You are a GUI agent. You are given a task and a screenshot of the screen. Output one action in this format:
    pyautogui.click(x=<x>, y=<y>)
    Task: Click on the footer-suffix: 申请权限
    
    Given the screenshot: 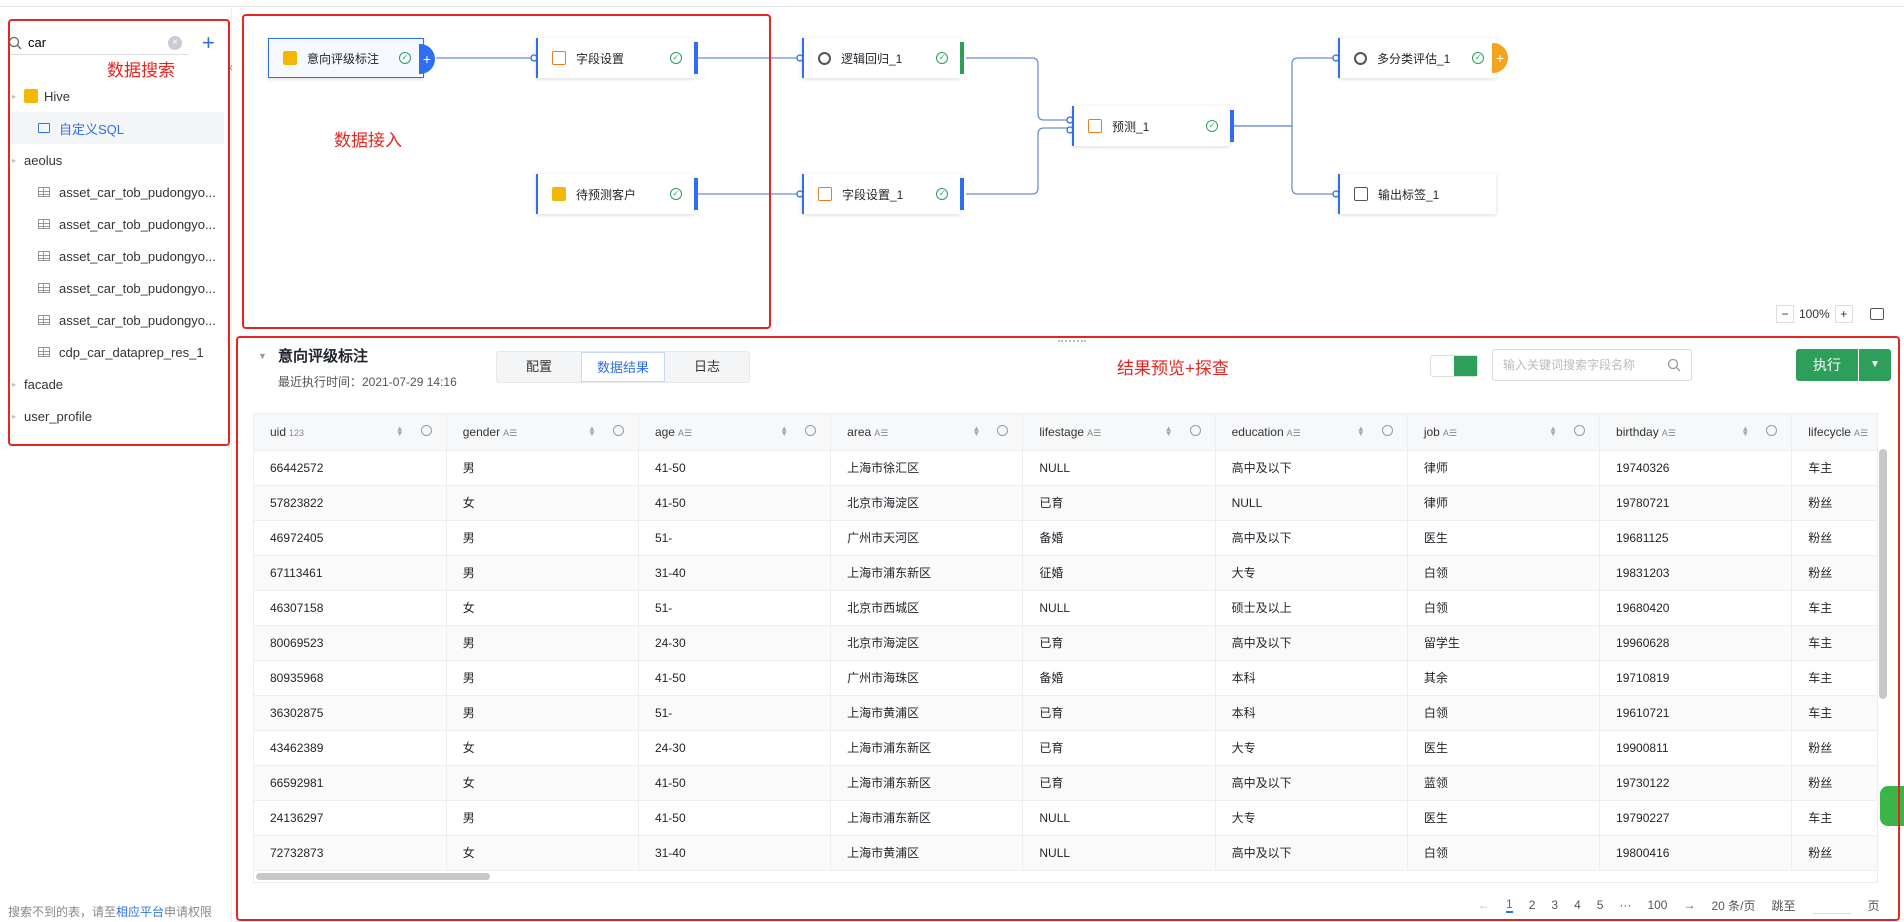 What is the action you would take?
    pyautogui.click(x=188, y=912)
    